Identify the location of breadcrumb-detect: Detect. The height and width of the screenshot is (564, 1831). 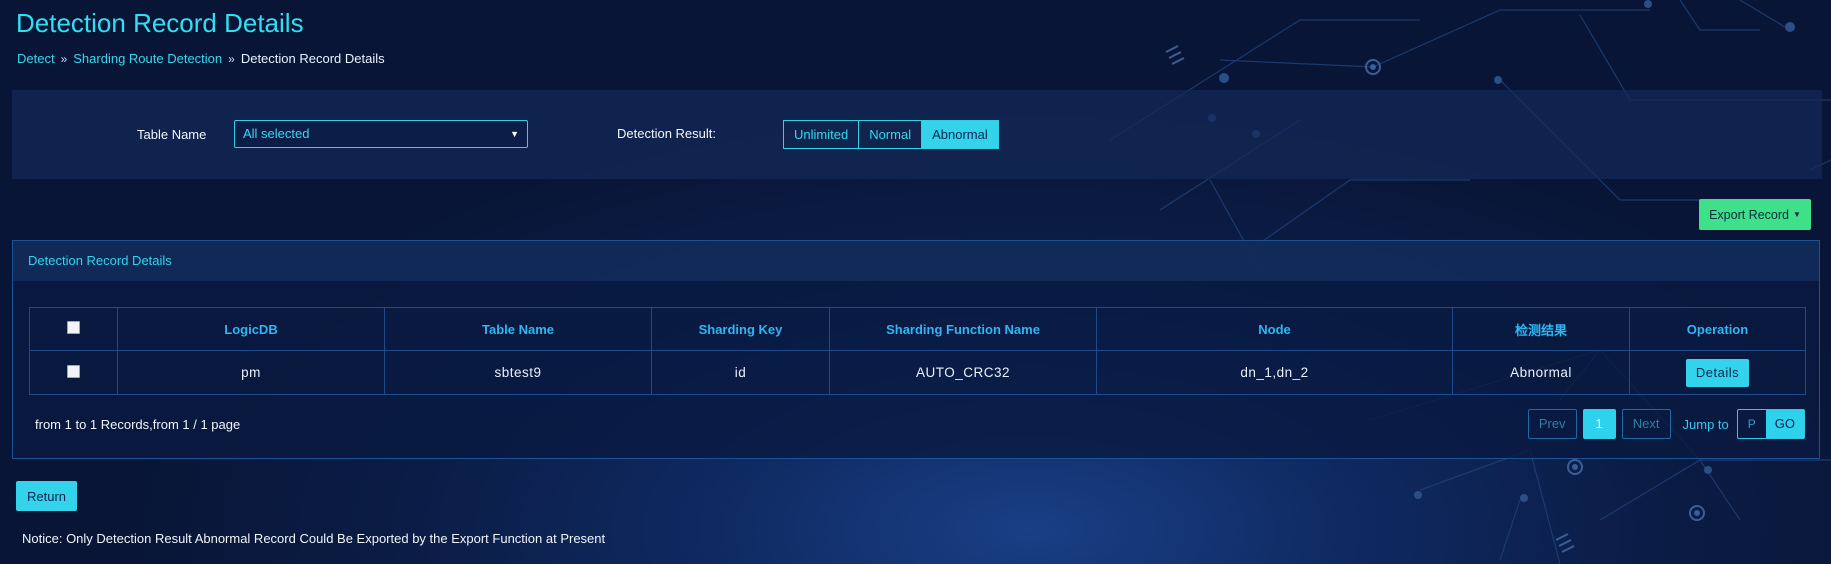
(36, 58).